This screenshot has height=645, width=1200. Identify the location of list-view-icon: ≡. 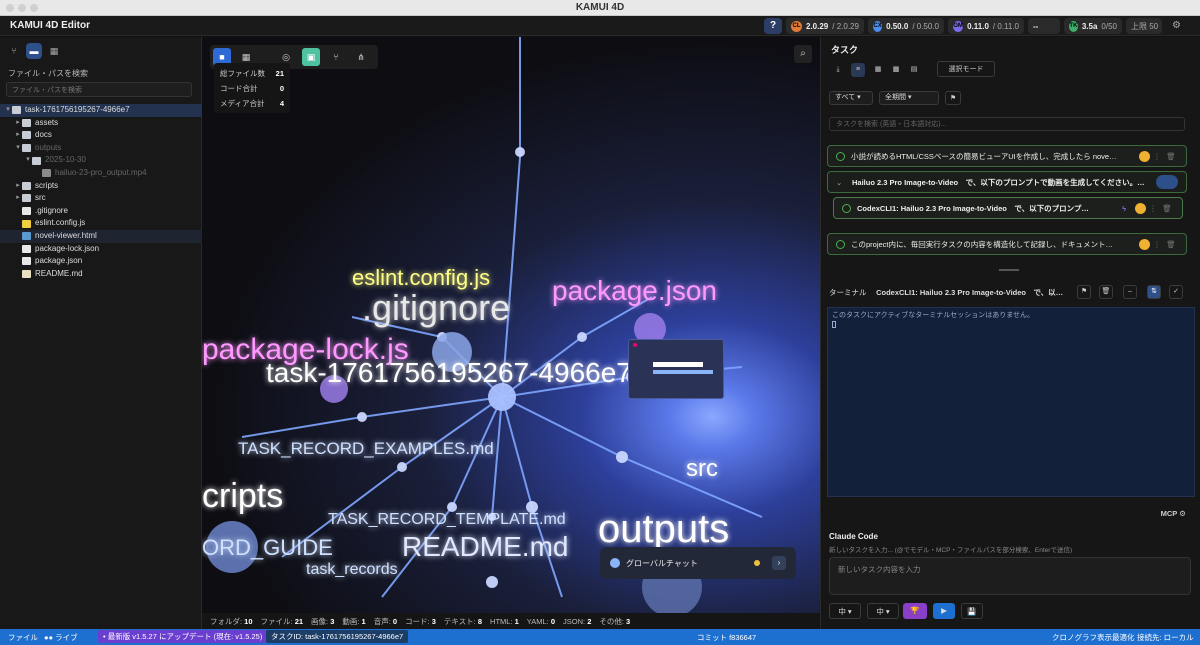
(858, 70).